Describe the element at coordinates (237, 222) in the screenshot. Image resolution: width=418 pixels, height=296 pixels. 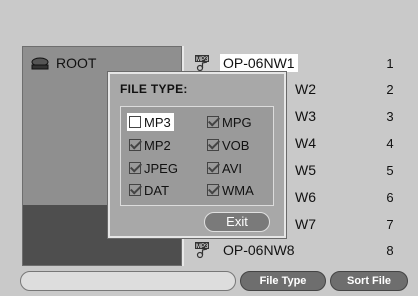
I see `exit-button: Exit` at that location.